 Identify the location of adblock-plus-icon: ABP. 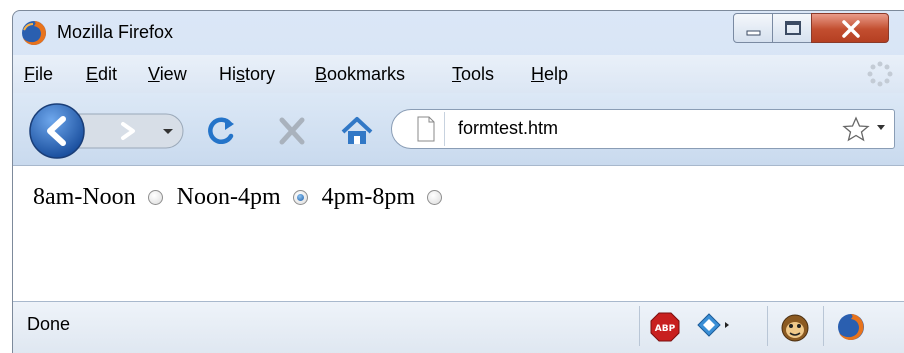
(665, 327).